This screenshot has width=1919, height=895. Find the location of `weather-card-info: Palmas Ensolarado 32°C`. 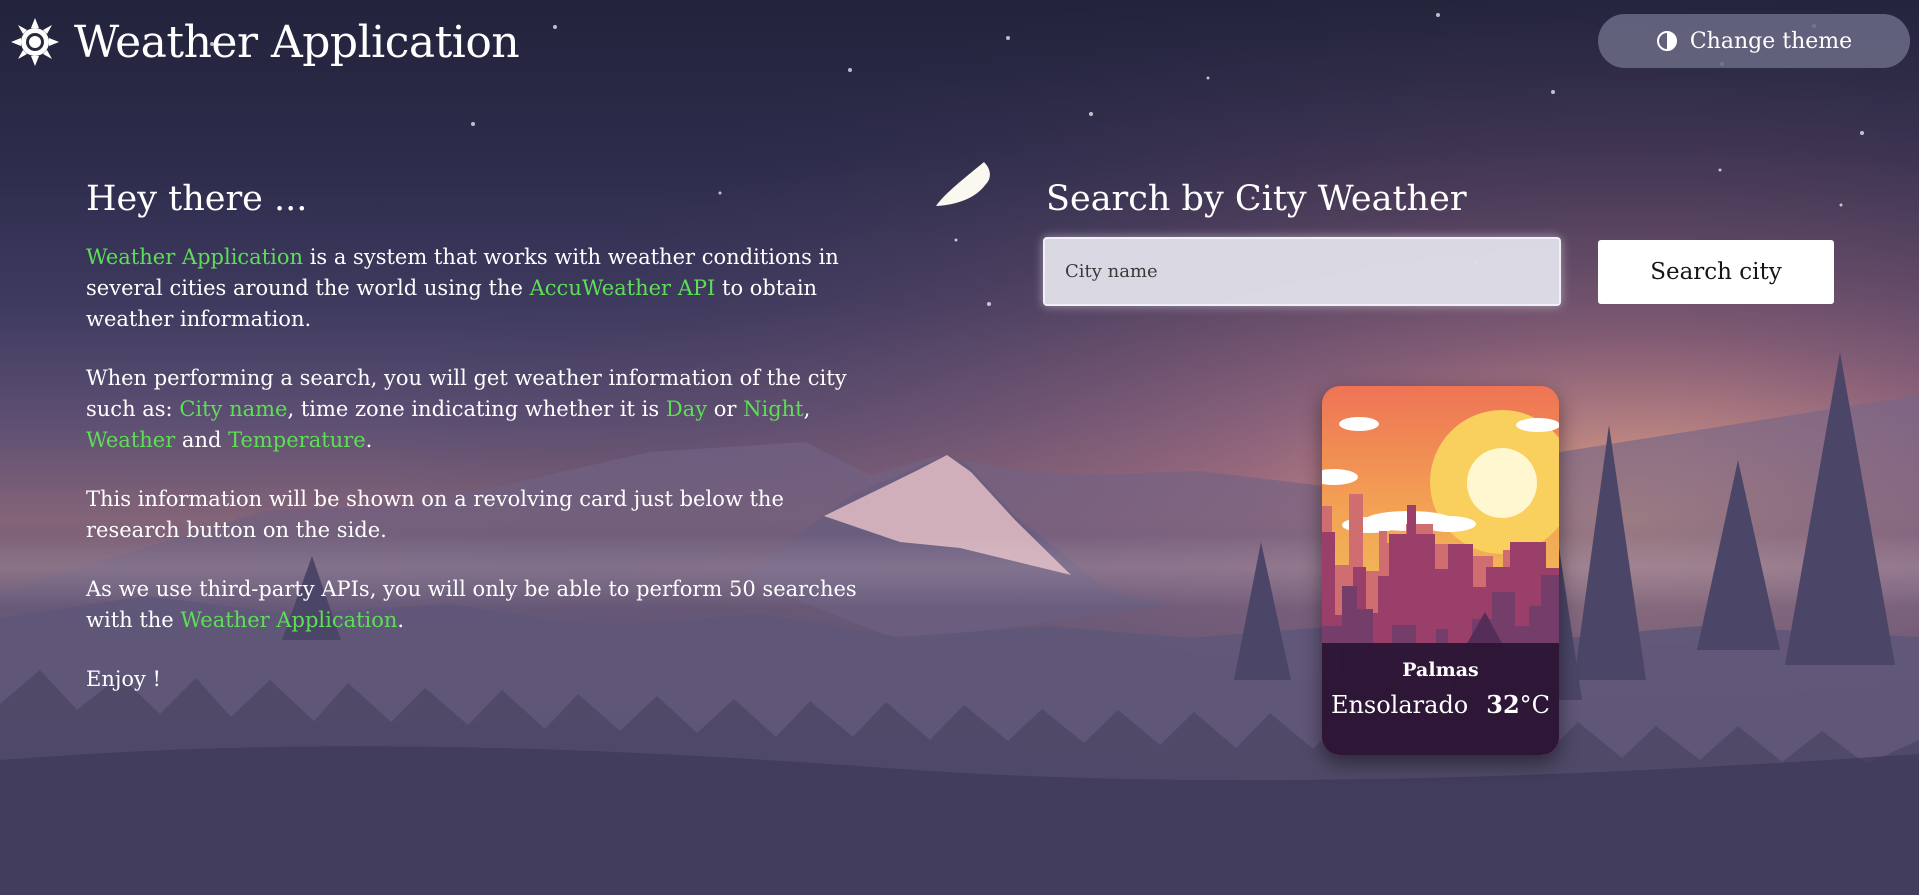

weather-card-info: Palmas Ensolarado 32°C is located at coordinates (1440, 699).